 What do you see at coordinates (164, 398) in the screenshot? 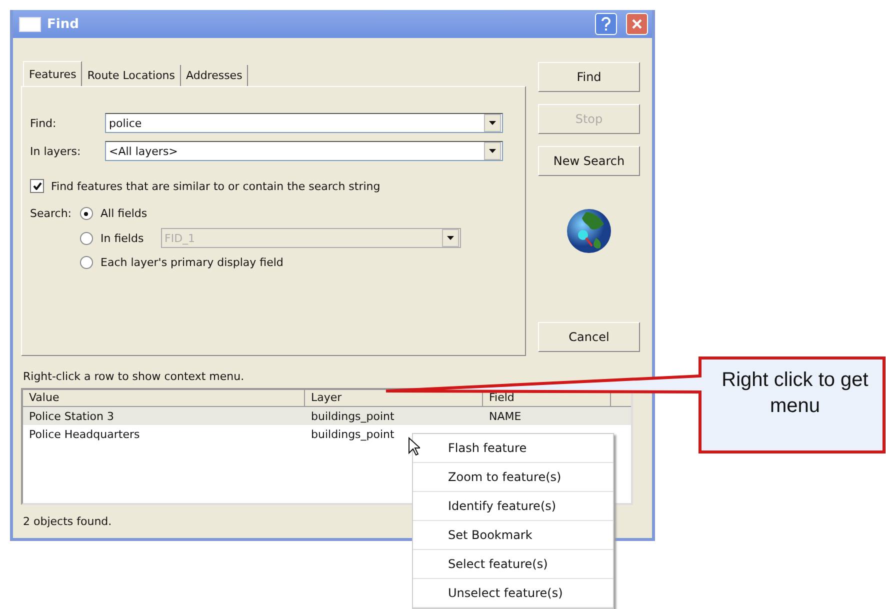
I see `column-header: Value` at bounding box center [164, 398].